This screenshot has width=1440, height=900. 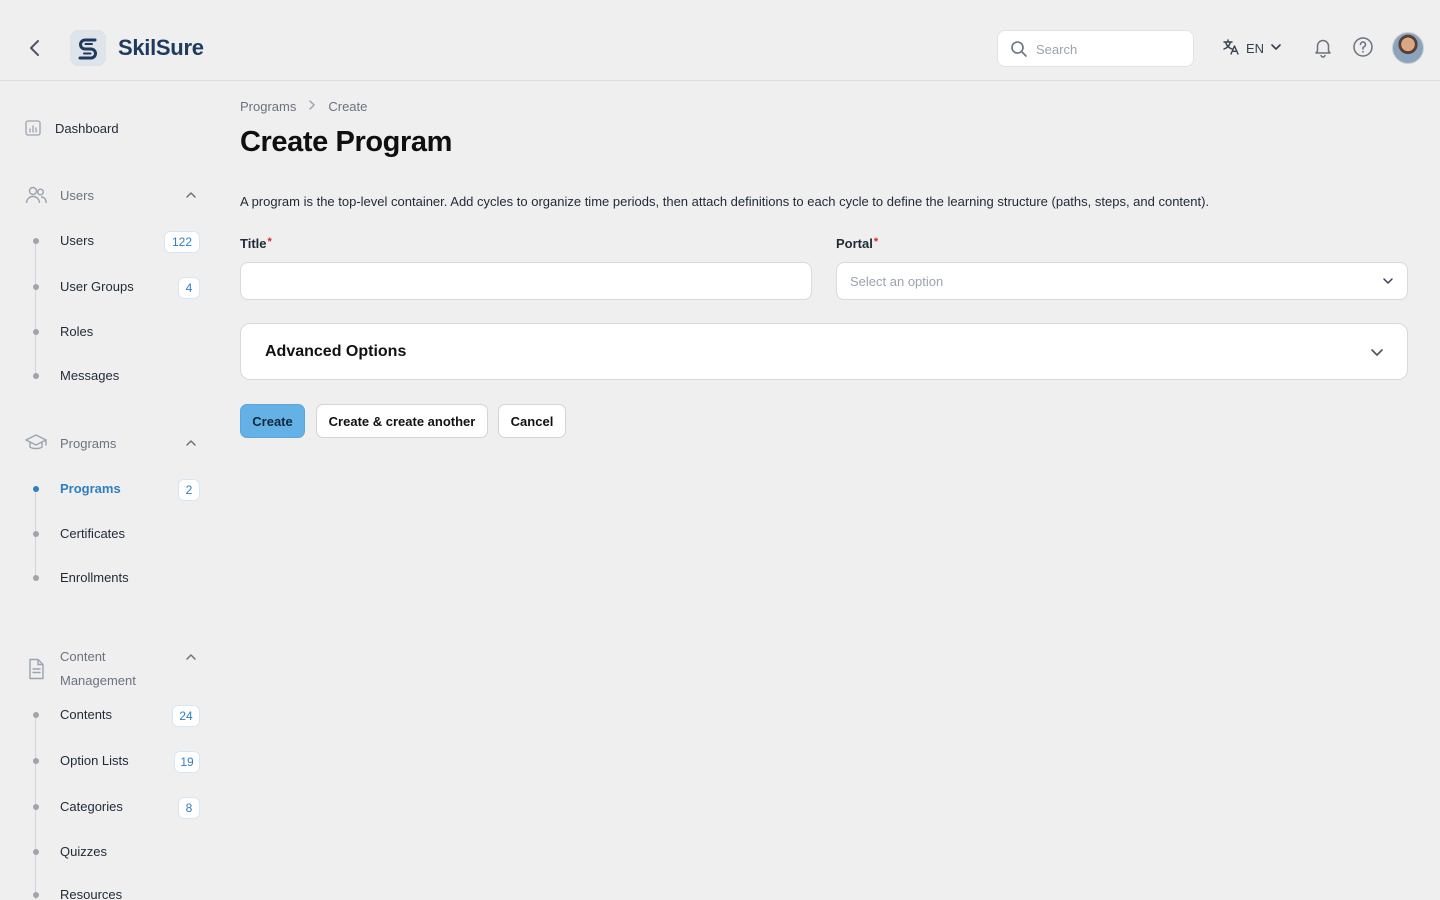 I want to click on sidebar-item-dashboard: Dashboard, so click(x=71, y=128).